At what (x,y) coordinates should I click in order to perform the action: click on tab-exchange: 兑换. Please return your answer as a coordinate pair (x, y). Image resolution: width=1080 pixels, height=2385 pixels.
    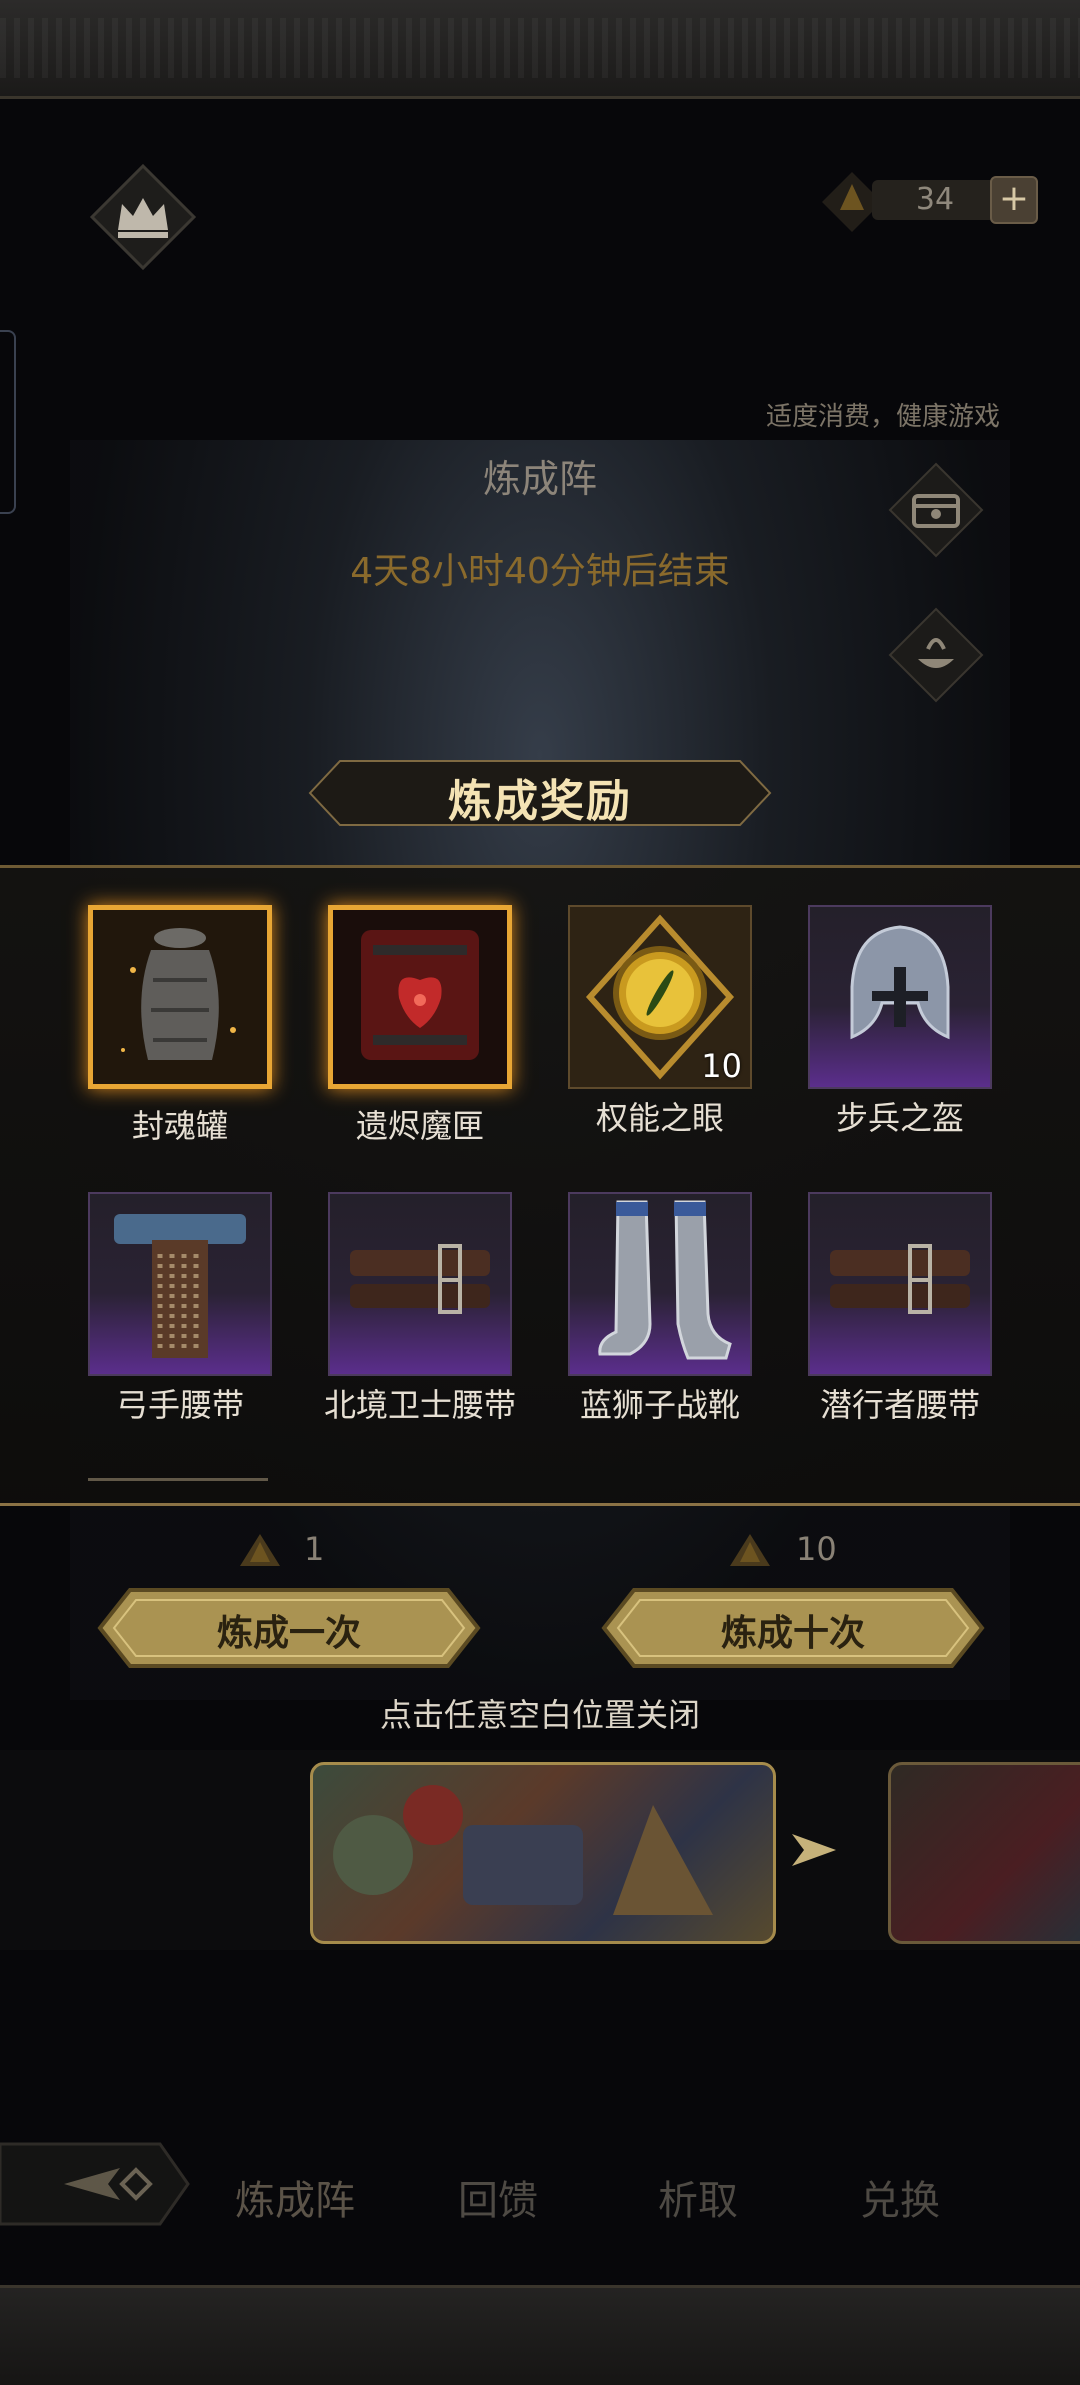
    Looking at the image, I should click on (900, 2197).